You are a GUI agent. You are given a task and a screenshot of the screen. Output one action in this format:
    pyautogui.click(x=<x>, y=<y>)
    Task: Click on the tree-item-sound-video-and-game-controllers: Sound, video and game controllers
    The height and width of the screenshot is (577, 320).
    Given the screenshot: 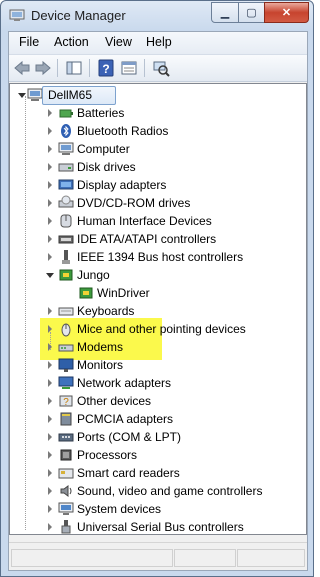 What is the action you would take?
    pyautogui.click(x=155, y=491)
    